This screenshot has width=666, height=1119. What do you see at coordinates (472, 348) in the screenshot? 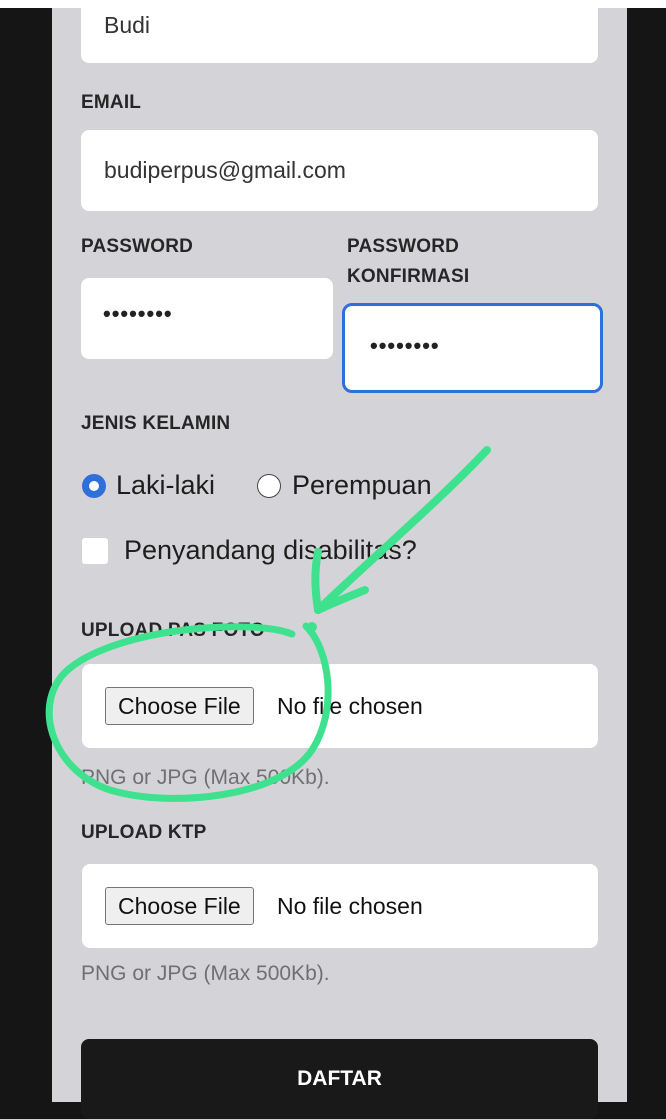
I see `password-confirm-field: ••••••••` at bounding box center [472, 348].